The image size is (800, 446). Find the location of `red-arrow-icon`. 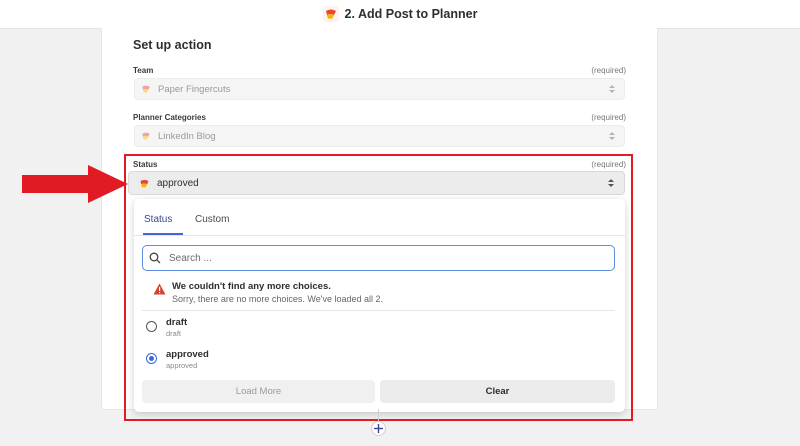

red-arrow-icon is located at coordinates (75, 184).